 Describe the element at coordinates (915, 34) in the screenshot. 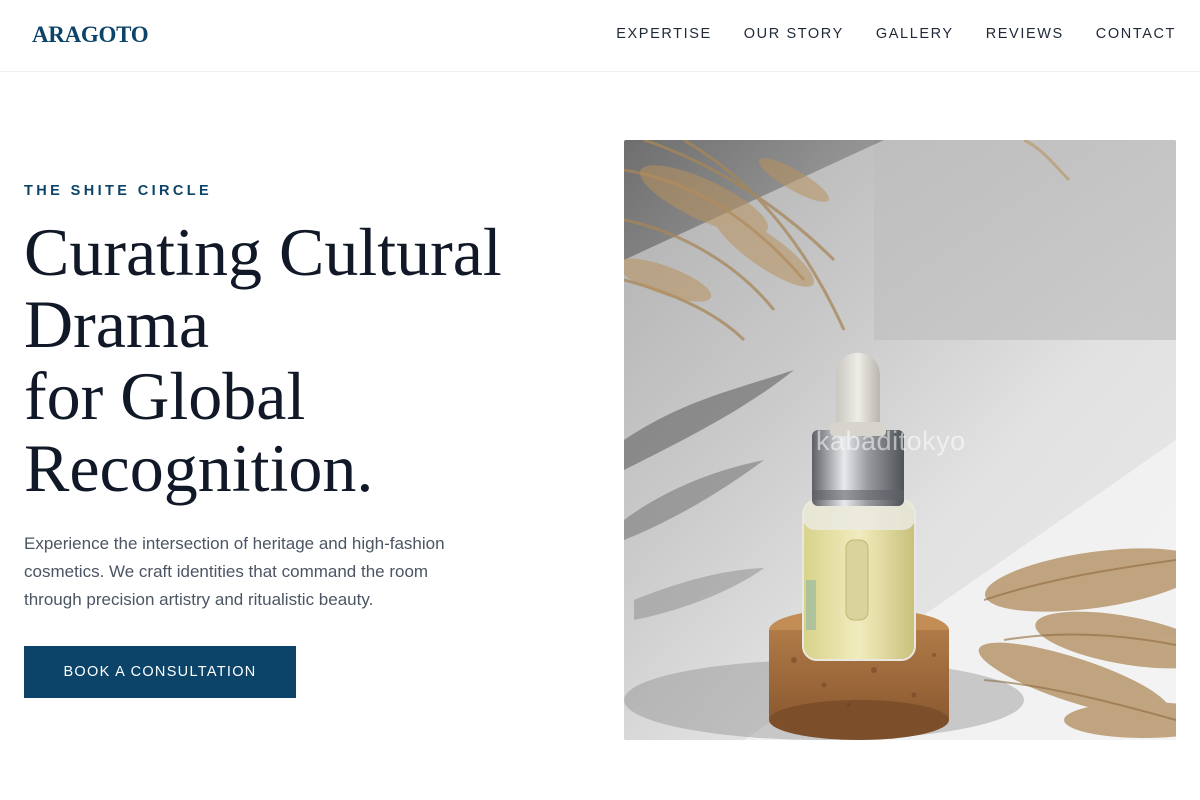

I see `nav-item-gallery: GALLERY` at that location.